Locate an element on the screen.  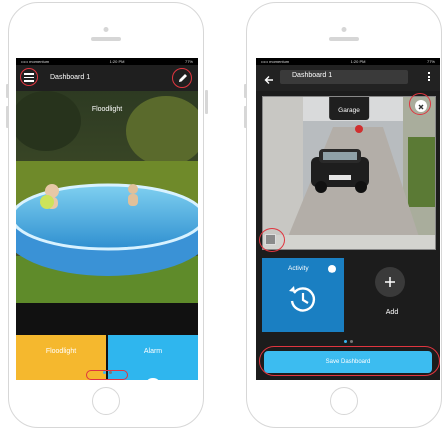
camera-tile-label: Garage is located at coordinates (349, 110).